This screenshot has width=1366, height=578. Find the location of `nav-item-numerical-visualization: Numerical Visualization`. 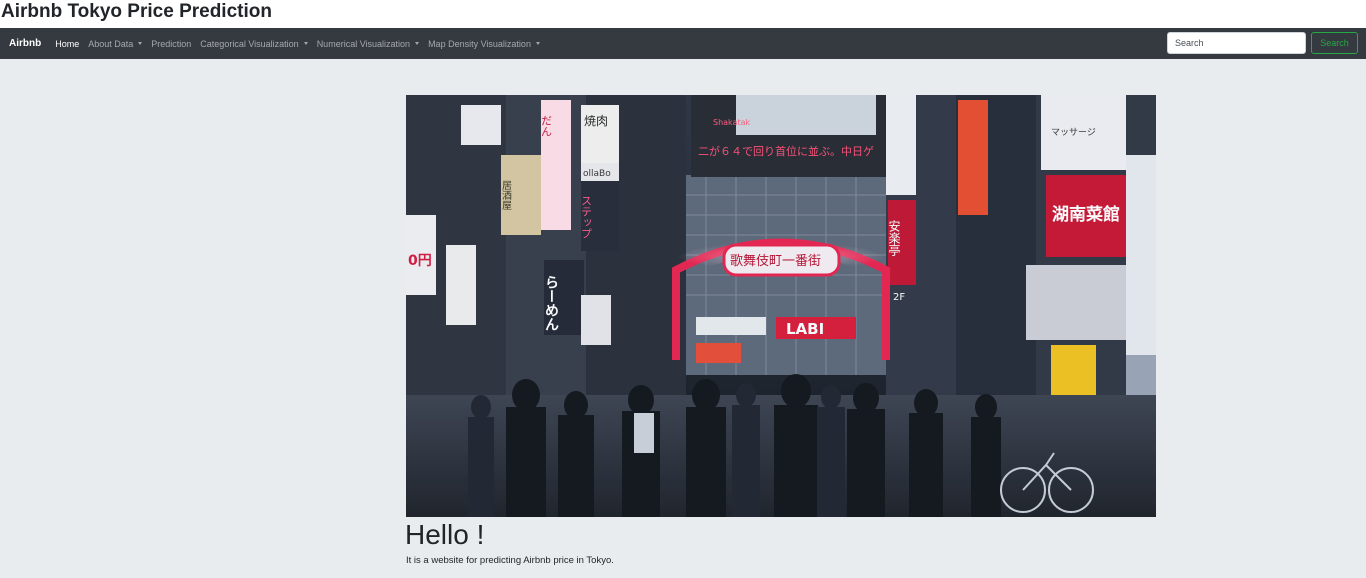

nav-item-numerical-visualization: Numerical Visualization is located at coordinates (368, 43).